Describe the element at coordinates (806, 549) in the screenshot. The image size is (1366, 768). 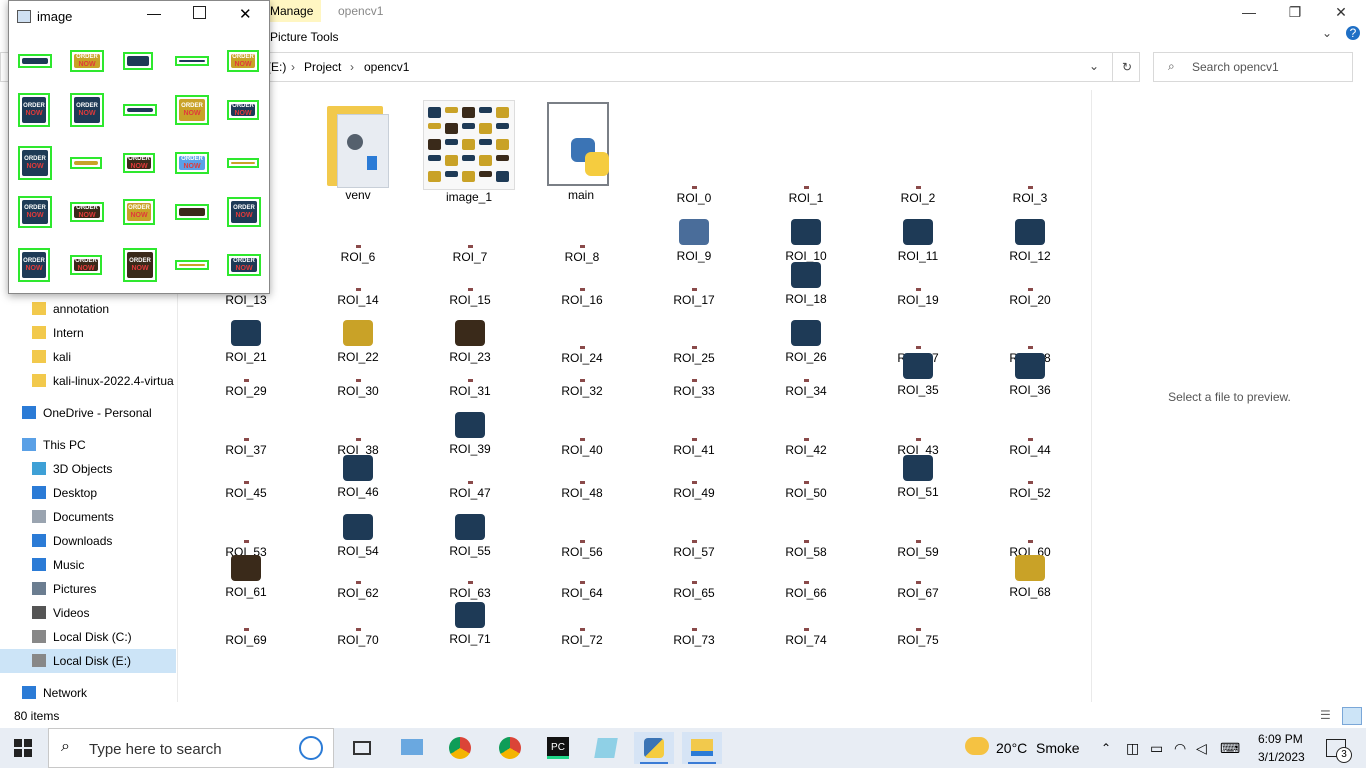
I see `image-file-roi-58: ROI_58` at that location.